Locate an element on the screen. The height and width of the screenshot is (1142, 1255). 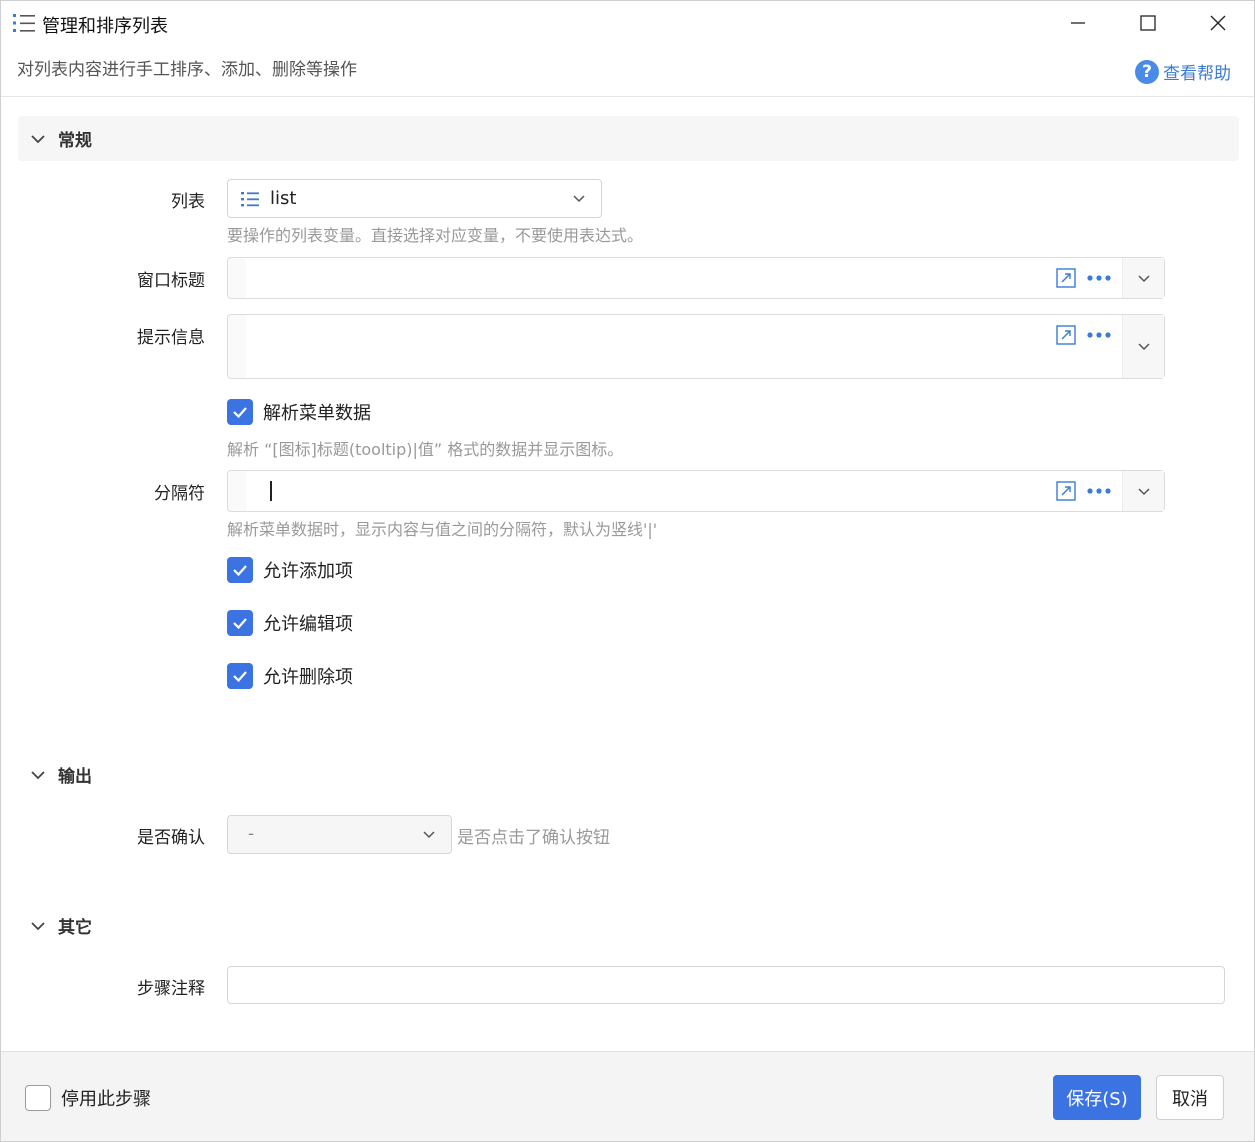
close-icon is located at coordinates (1218, 23).